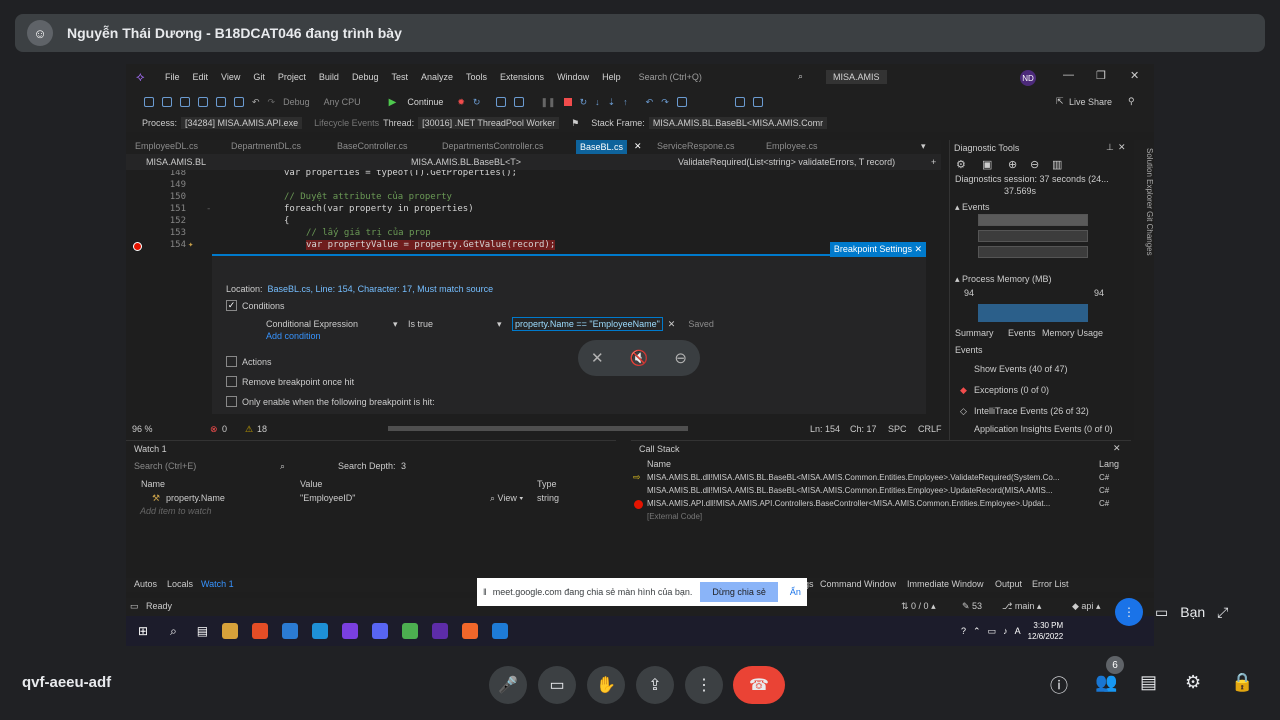 Image resolution: width=1280 pixels, height=720 pixels. What do you see at coordinates (410, 631) in the screenshot?
I see `chrome-icon` at bounding box center [410, 631].